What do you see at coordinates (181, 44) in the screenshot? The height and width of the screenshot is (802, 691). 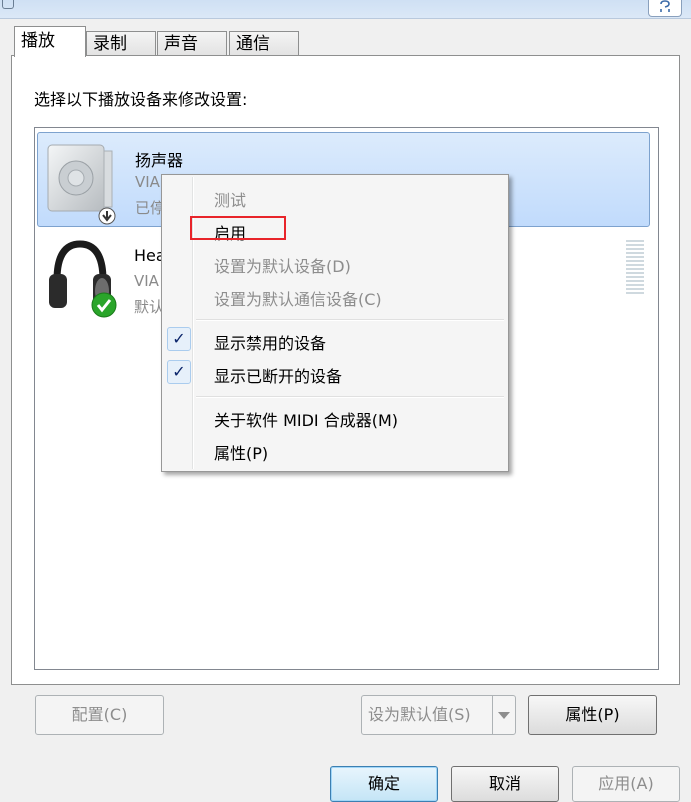 I see `tab-label: 声音` at bounding box center [181, 44].